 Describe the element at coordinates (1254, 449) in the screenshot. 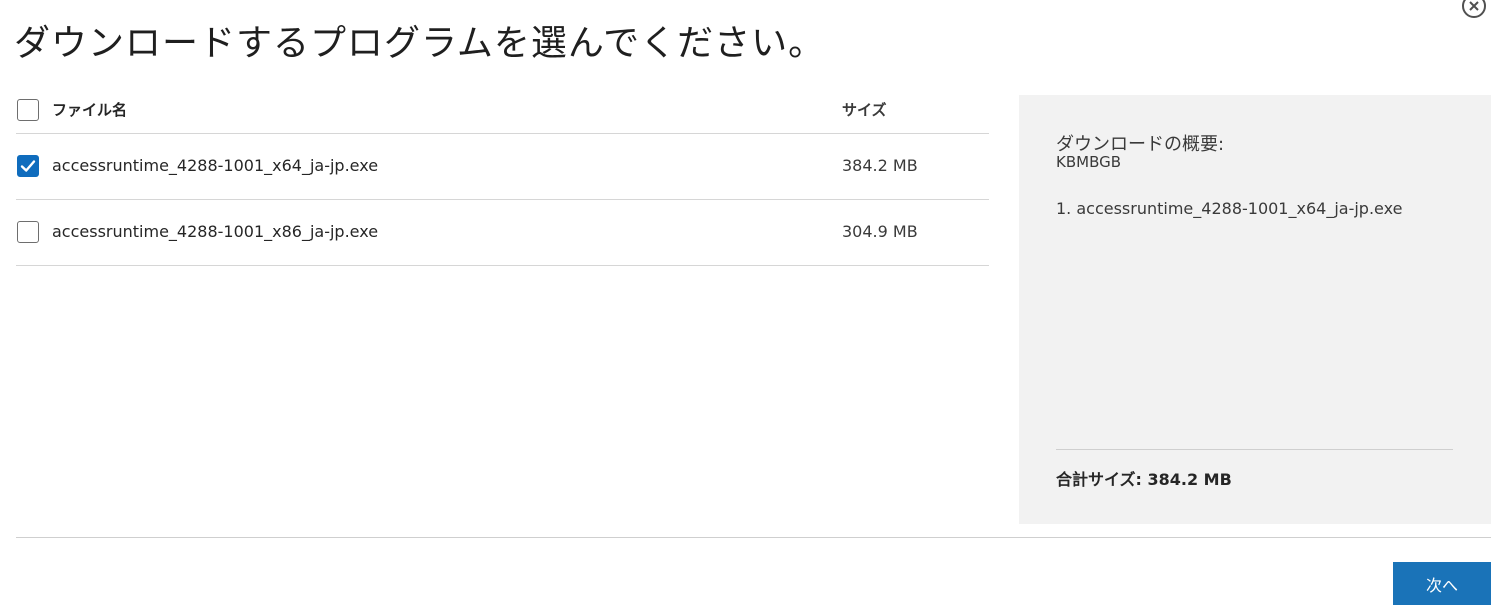

I see `summary-divider` at that location.